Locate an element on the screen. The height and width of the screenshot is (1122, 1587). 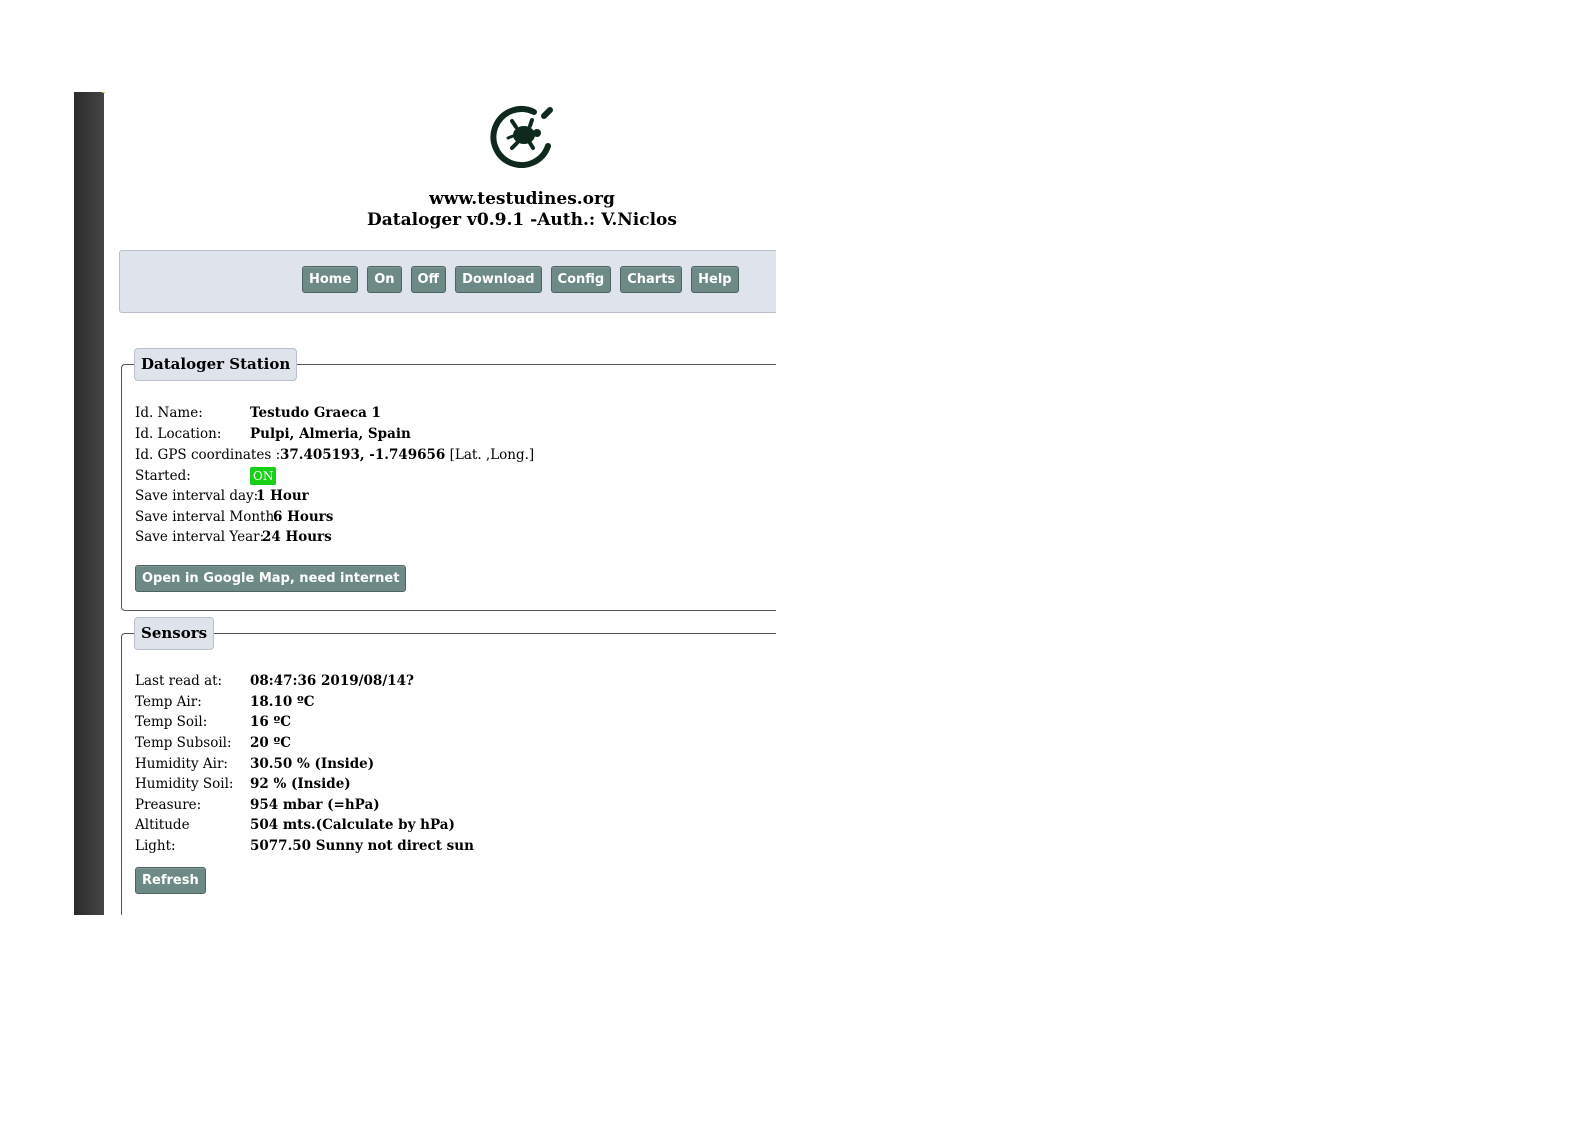
started-label: Started: is located at coordinates (163, 476).